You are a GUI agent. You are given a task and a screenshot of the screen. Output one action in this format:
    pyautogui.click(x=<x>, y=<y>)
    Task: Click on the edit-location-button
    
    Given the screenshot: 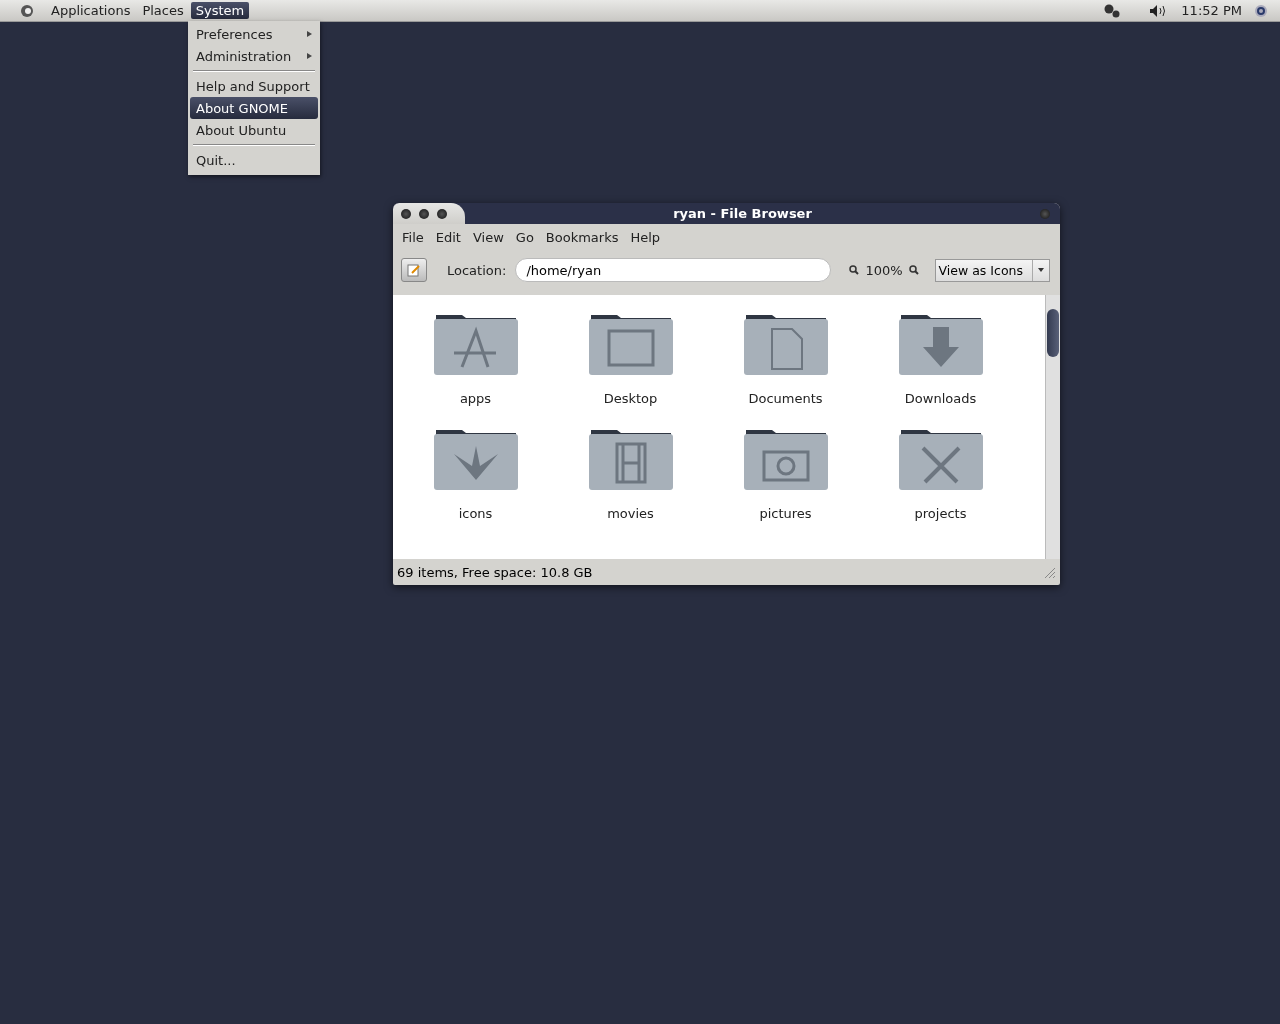 What is the action you would take?
    pyautogui.click(x=414, y=270)
    